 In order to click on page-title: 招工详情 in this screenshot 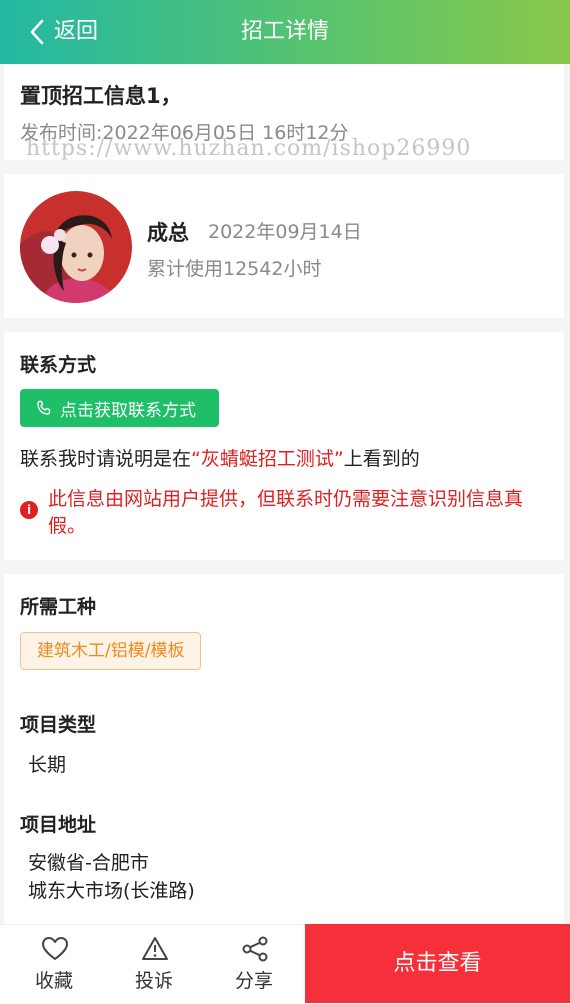, I will do `click(284, 31)`.